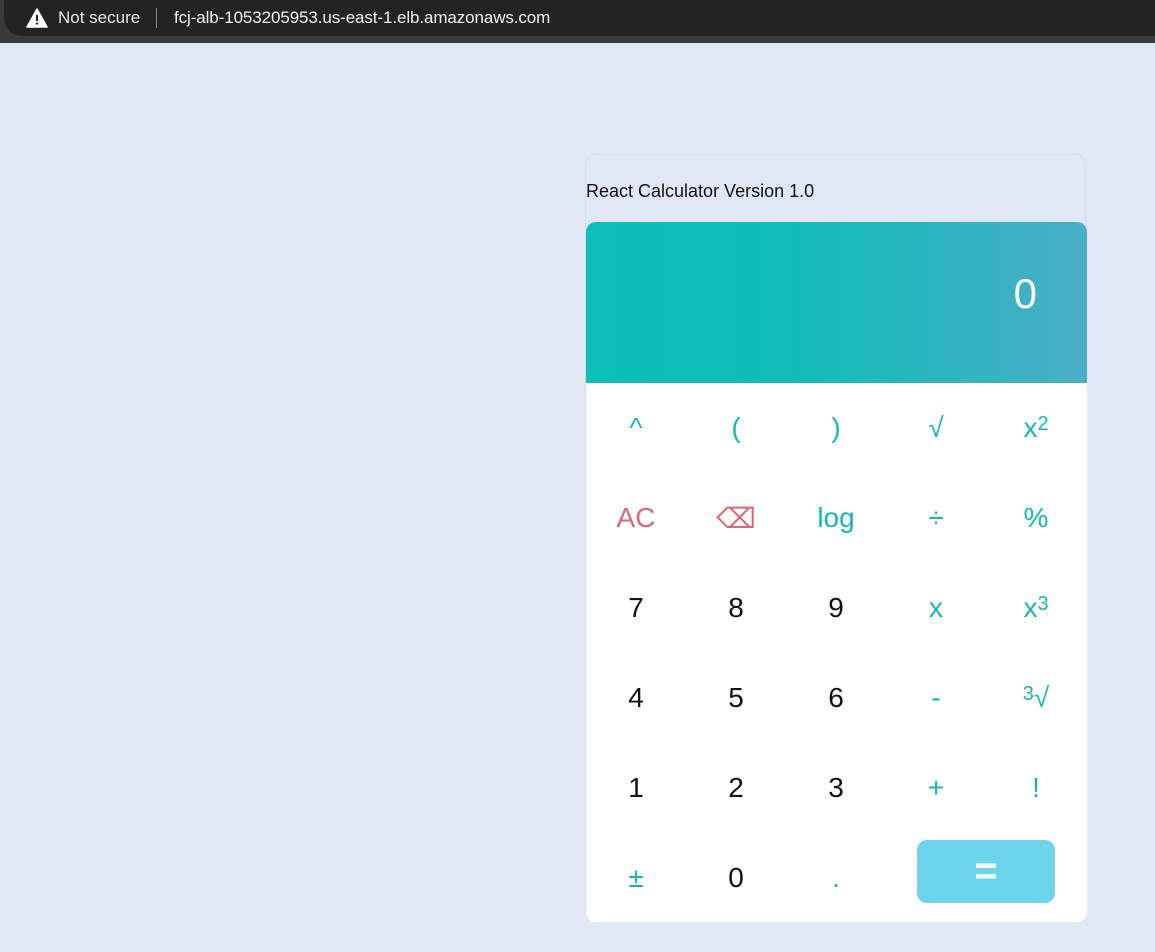  I want to click on digit-3-button: 3, so click(836, 788).